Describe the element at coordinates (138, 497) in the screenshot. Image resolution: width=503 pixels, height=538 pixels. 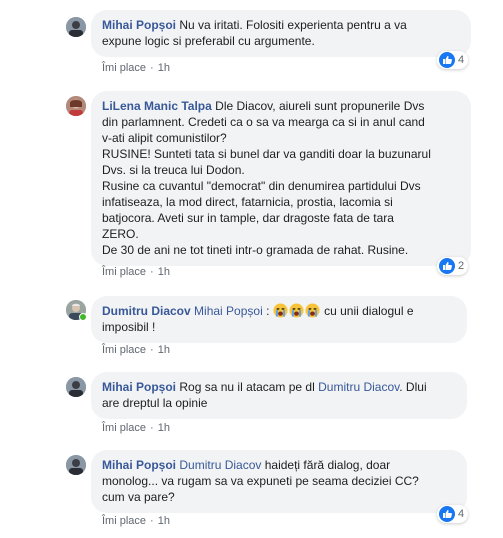
I see `comment-text: cum va pare?` at that location.